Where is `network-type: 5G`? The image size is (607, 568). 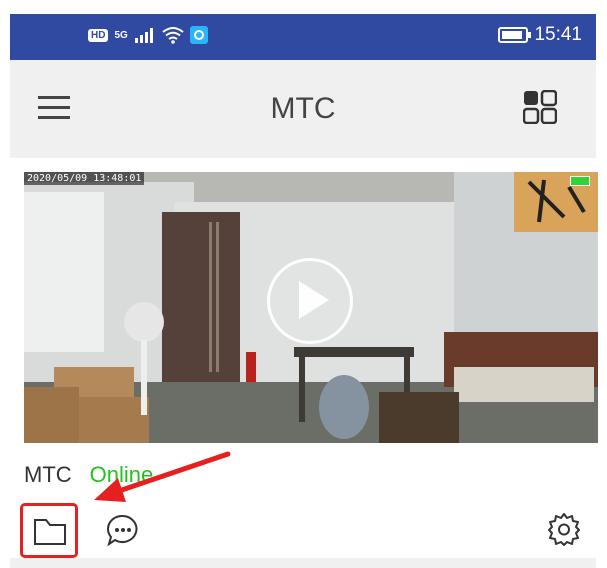 network-type: 5G is located at coordinates (121, 35).